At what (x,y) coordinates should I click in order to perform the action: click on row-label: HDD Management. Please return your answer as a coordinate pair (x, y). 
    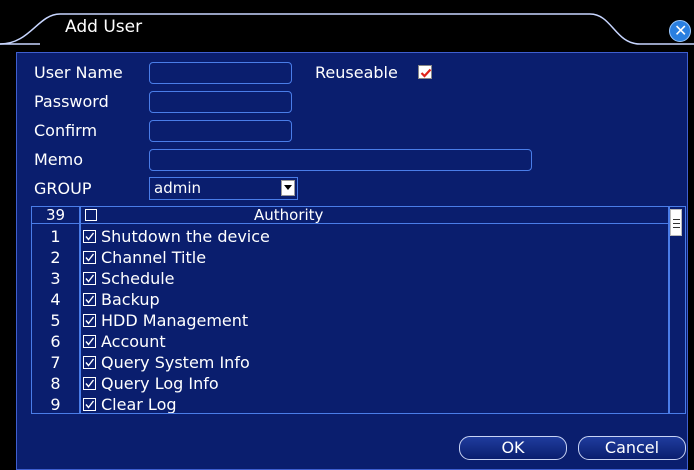
    Looking at the image, I should click on (175, 320).